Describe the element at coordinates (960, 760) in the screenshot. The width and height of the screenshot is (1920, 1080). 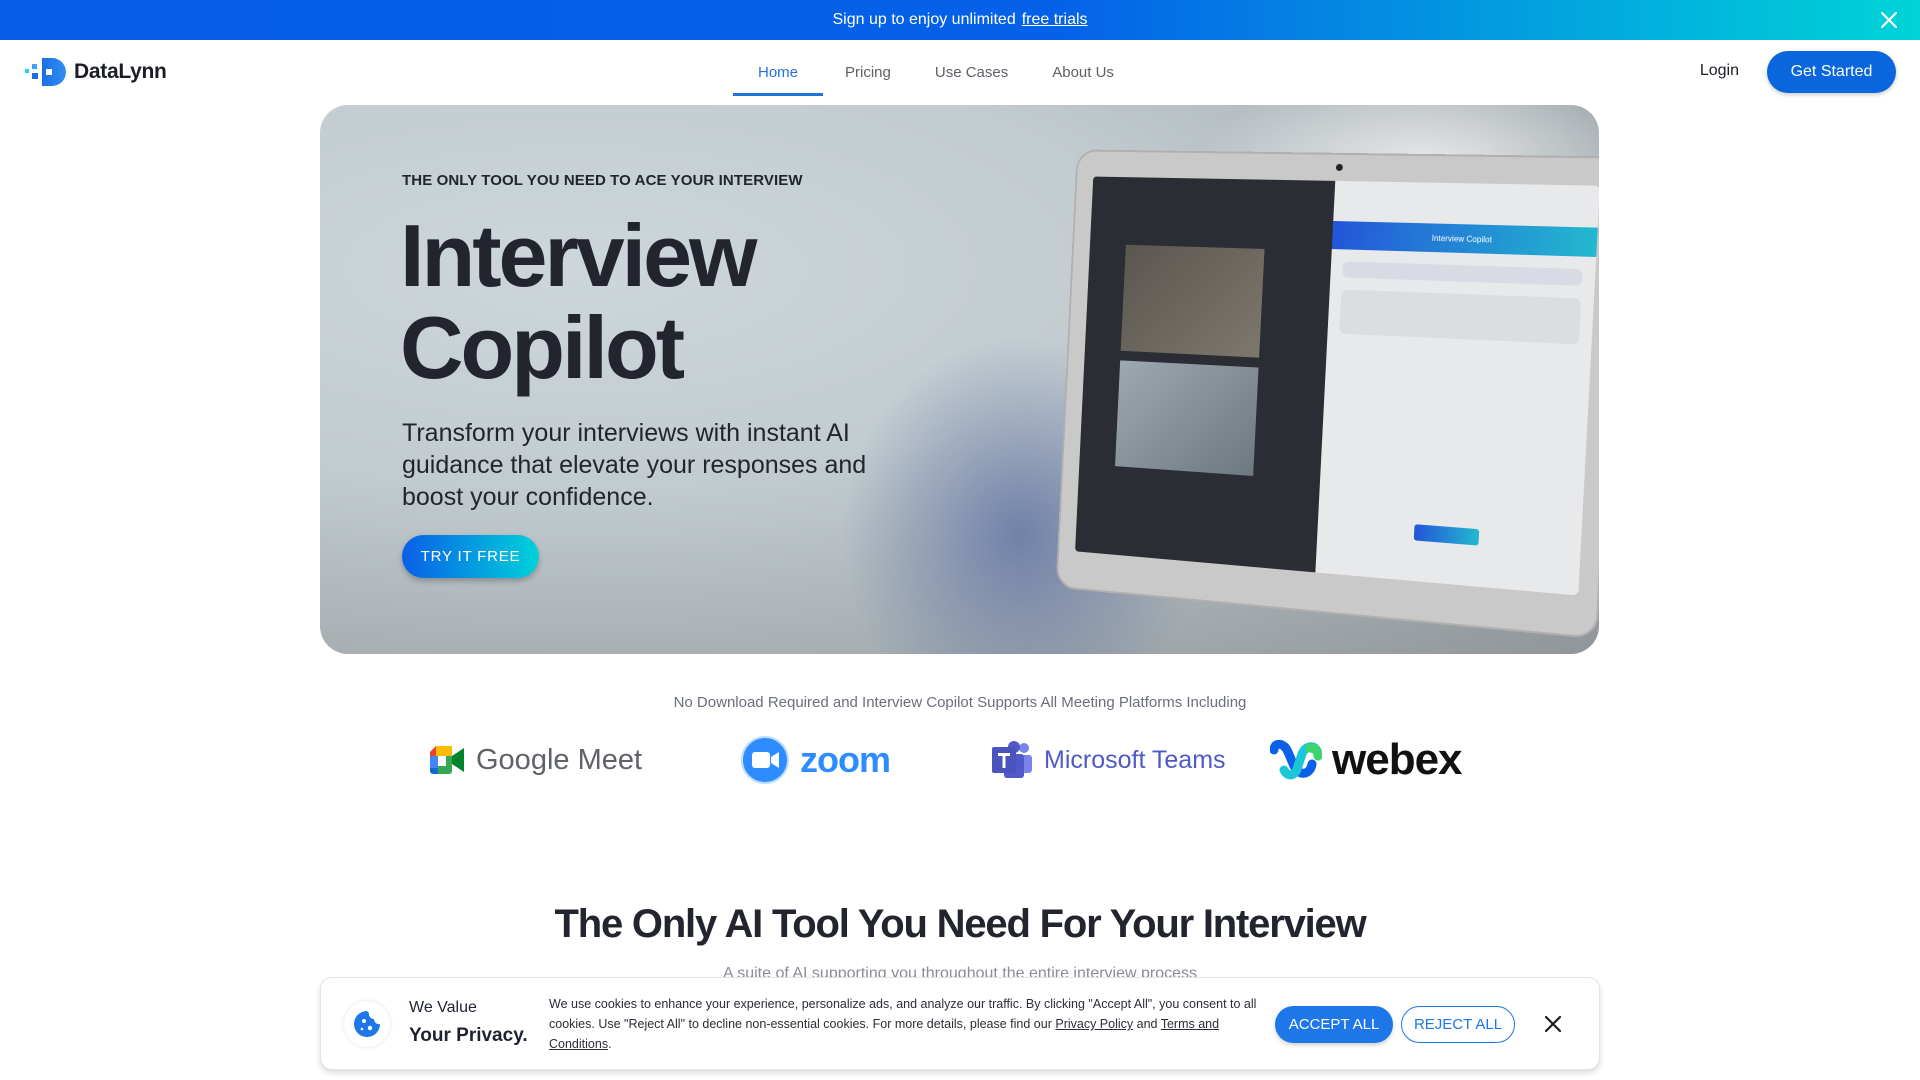
I see `platform-logos: Google Meet zoom Microsoft Teams webex` at that location.